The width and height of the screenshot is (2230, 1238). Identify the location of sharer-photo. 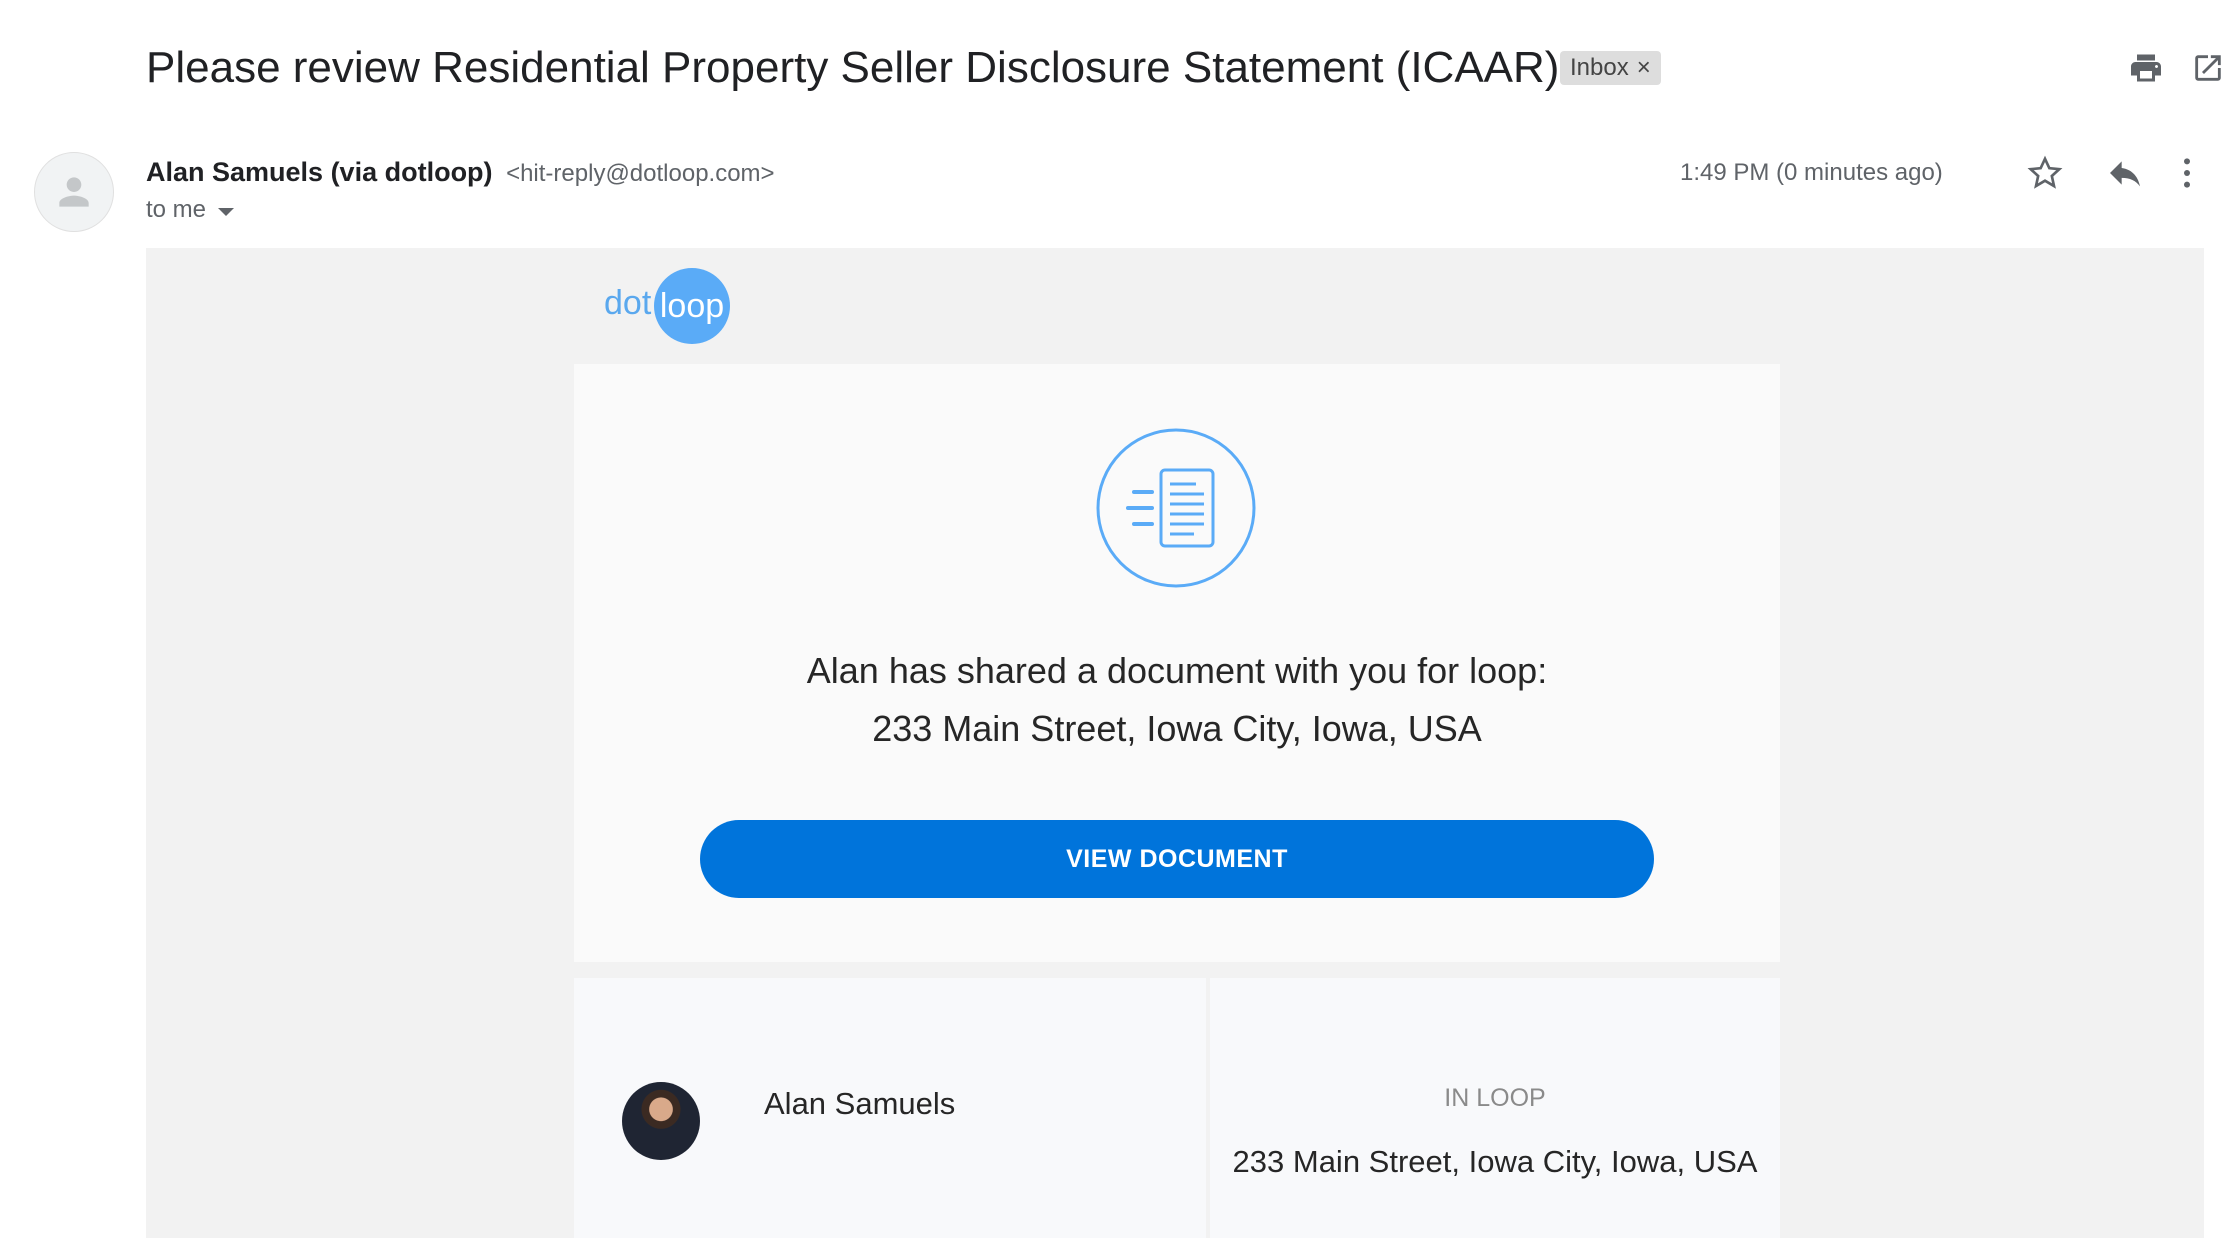
(661, 1121).